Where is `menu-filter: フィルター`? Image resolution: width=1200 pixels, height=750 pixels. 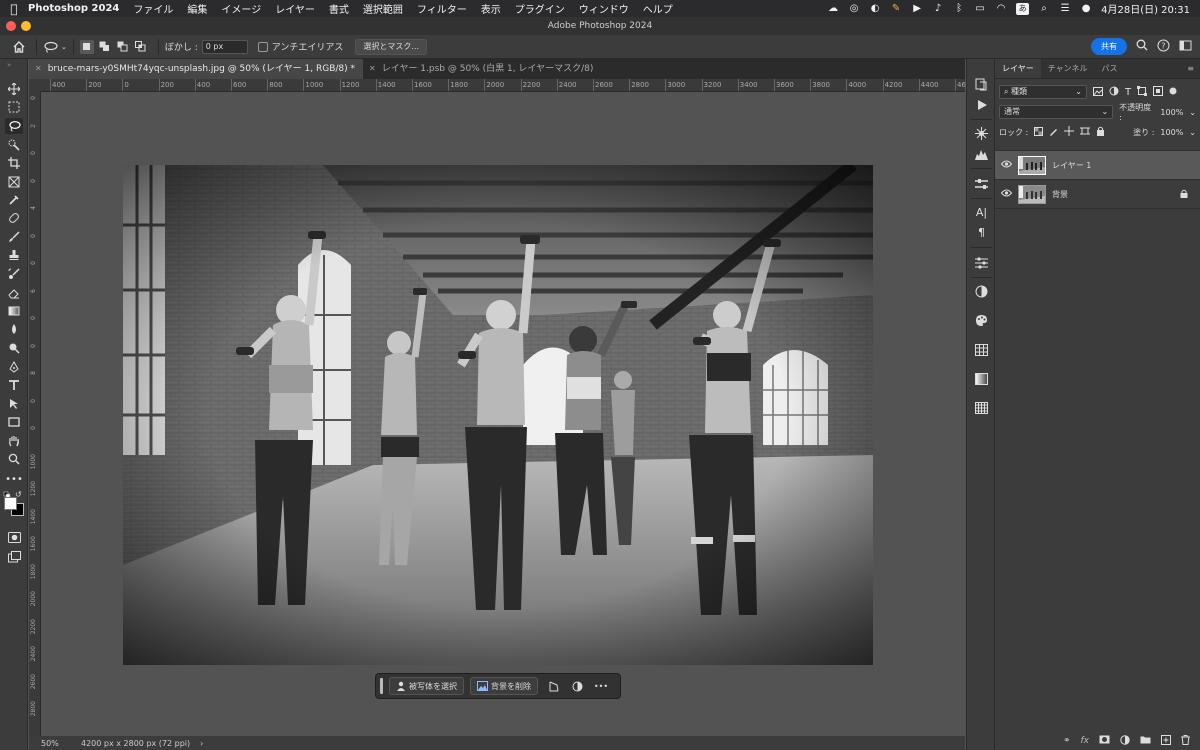
menu-filter: フィルター is located at coordinates (442, 8).